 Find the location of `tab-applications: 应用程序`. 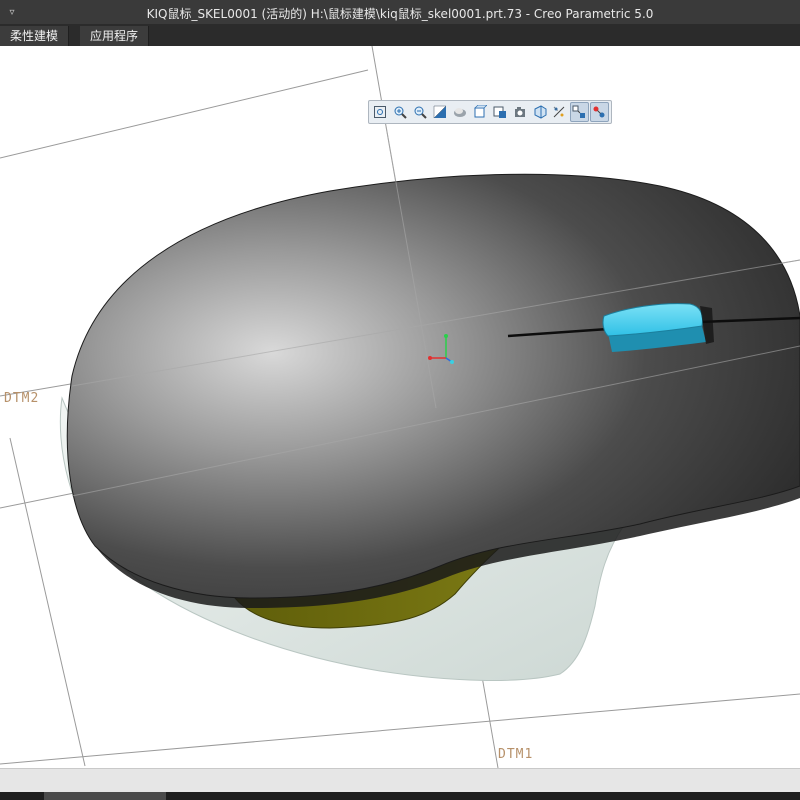

tab-applications: 应用程序 is located at coordinates (115, 36).